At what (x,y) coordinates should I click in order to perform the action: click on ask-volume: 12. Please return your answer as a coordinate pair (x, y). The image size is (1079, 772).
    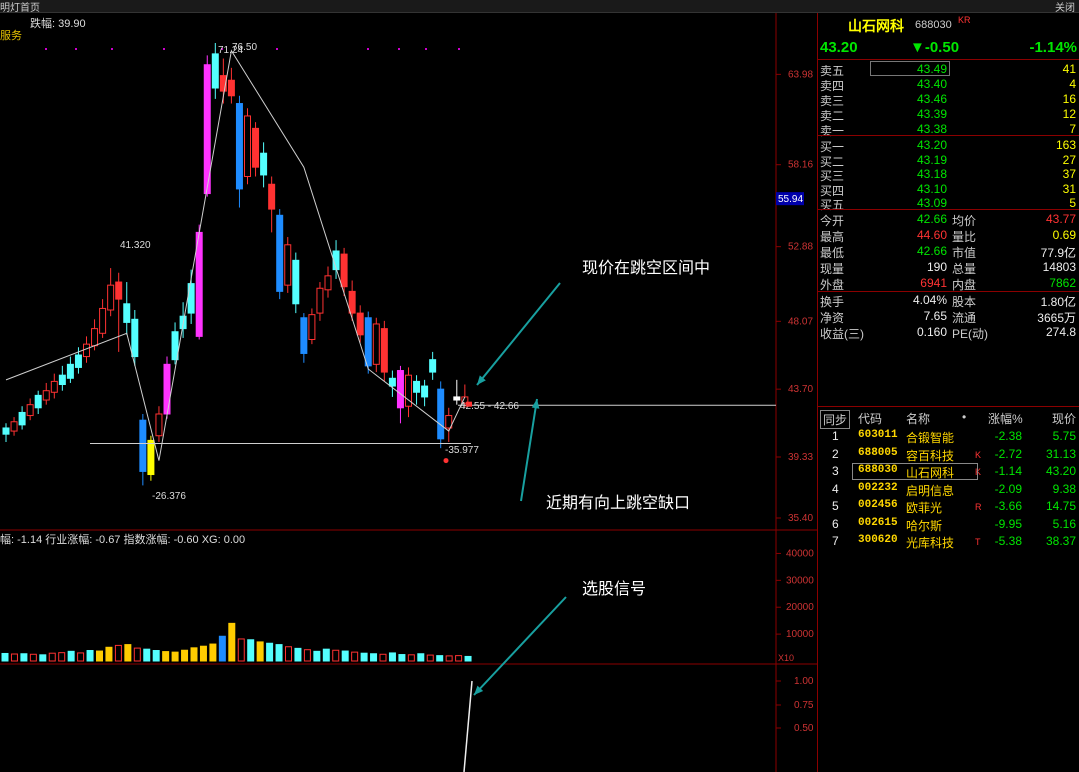
    Looking at the image, I should click on (1069, 114).